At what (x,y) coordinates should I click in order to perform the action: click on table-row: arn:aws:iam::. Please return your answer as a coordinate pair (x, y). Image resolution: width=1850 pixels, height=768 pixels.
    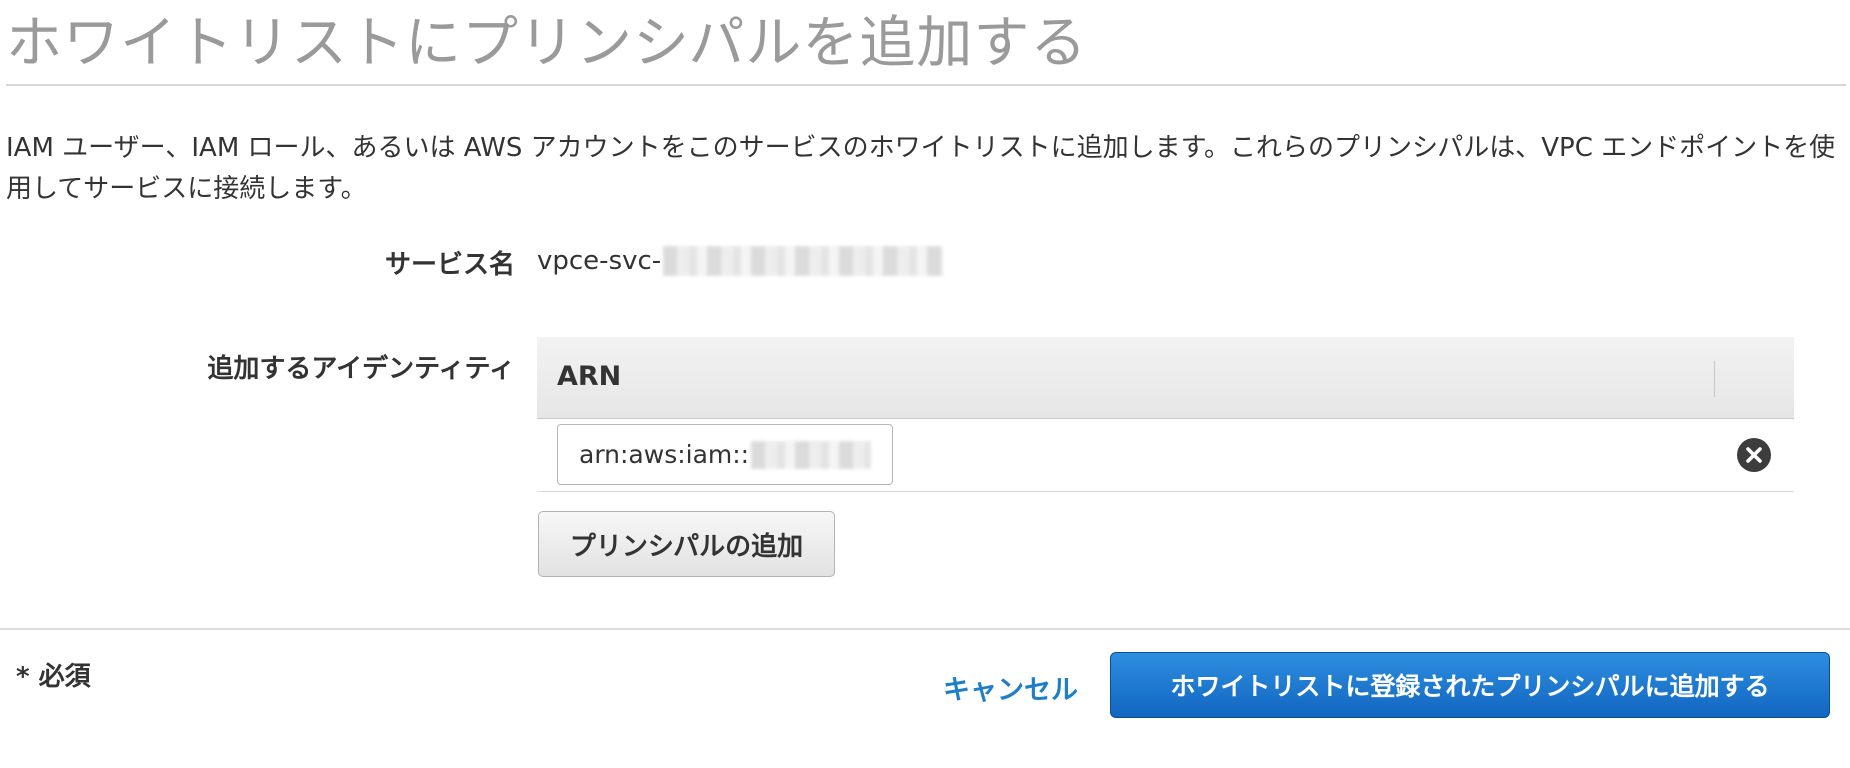
    Looking at the image, I should click on (1165, 455).